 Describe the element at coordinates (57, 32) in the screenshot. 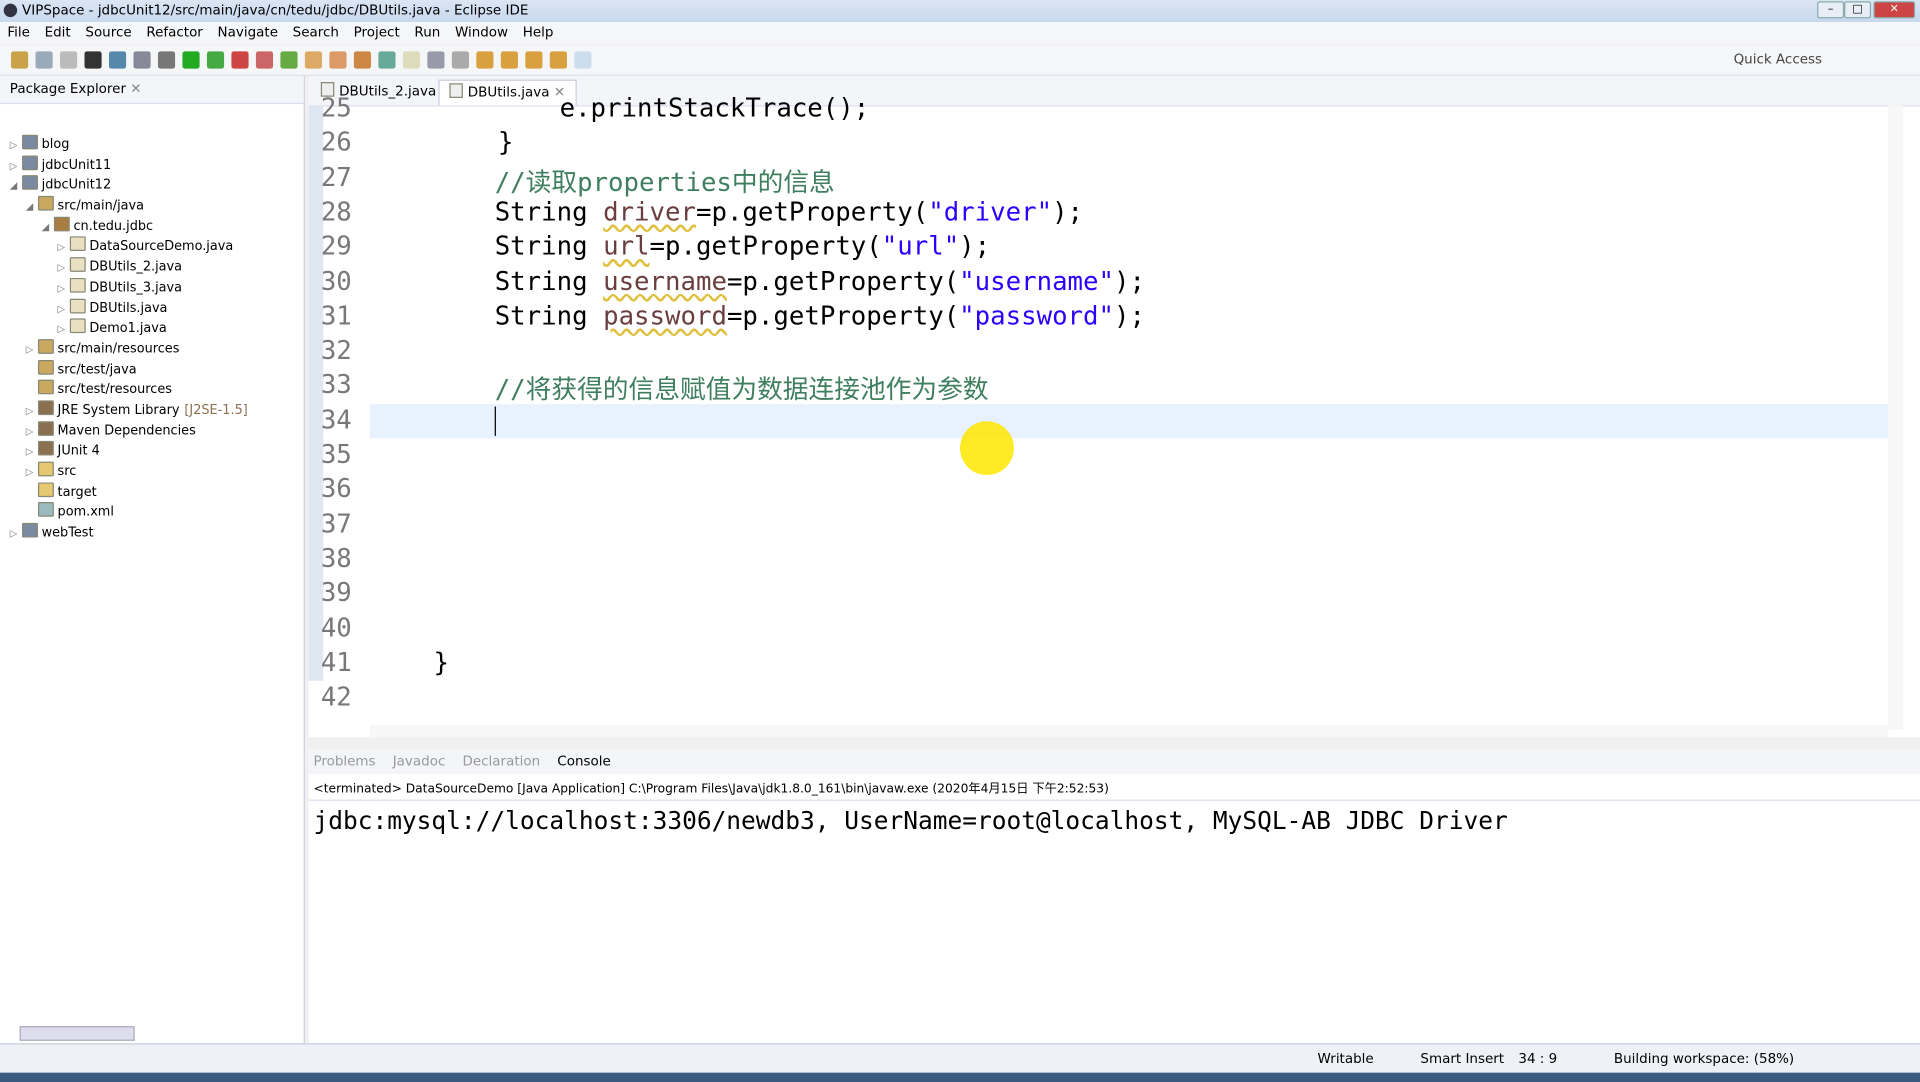

I see `menu-edit: Edit` at that location.